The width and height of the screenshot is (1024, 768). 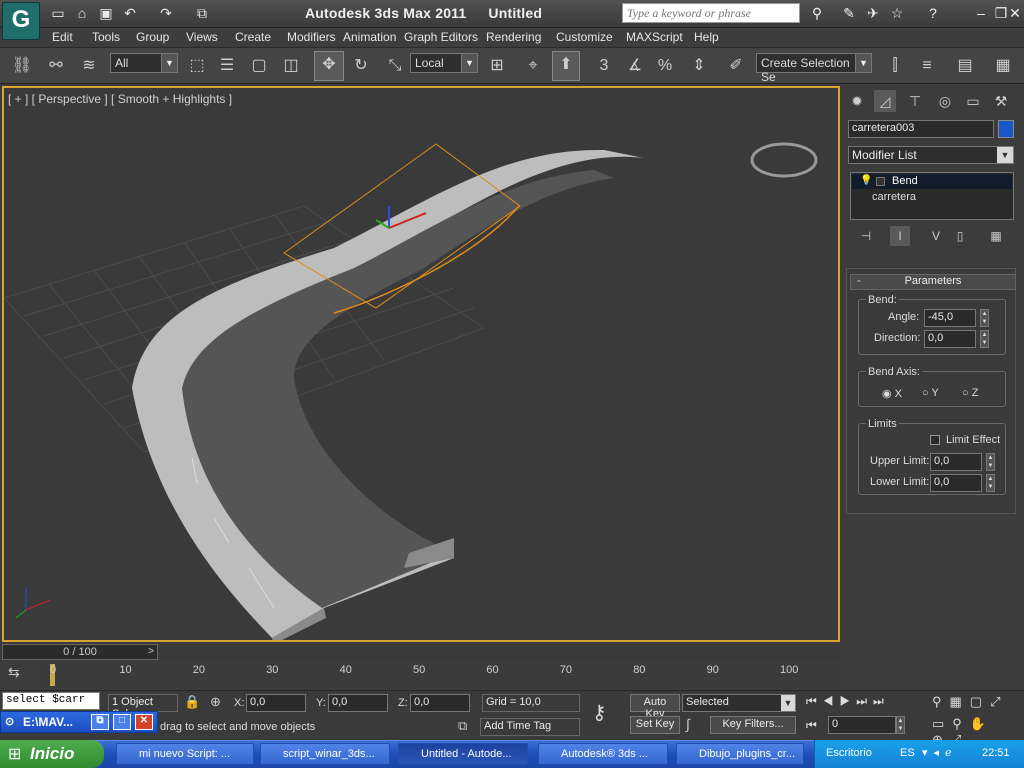 What do you see at coordinates (444, 63) in the screenshot?
I see `reference-coordinate-dropdown: Local ▼` at bounding box center [444, 63].